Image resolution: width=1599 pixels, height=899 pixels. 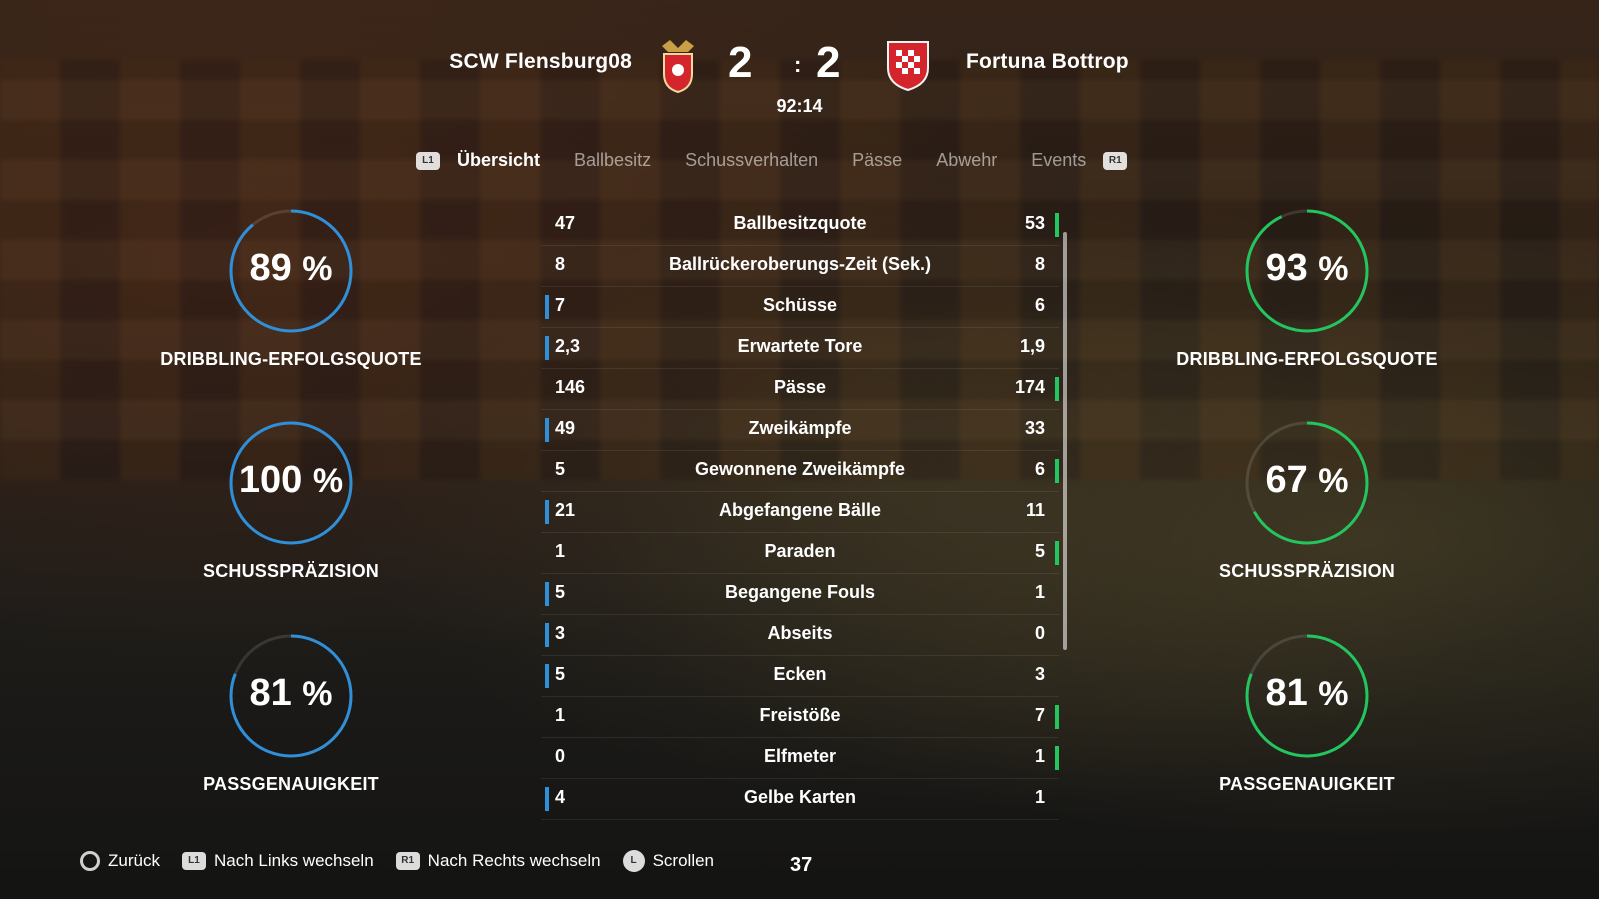 I want to click on stat-label: Freistöße, so click(x=800, y=715).